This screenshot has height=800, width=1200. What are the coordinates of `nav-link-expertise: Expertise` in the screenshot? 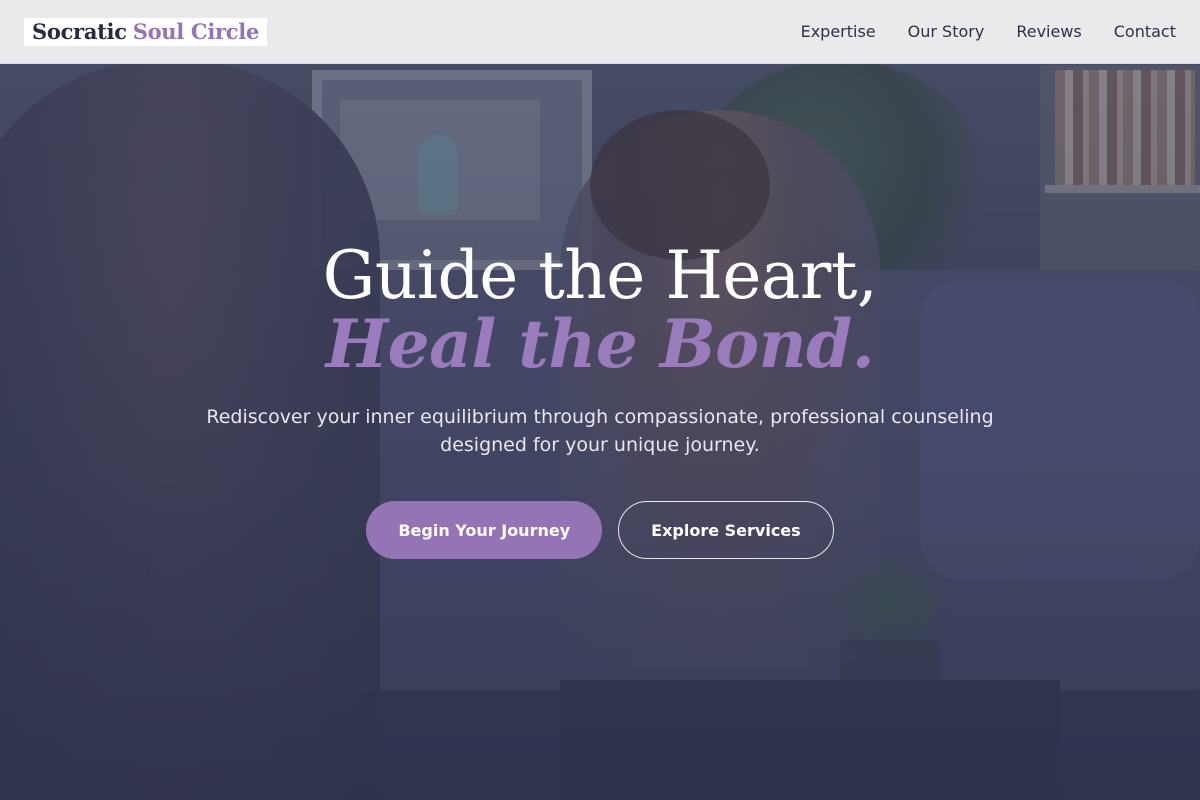 It's located at (838, 31).